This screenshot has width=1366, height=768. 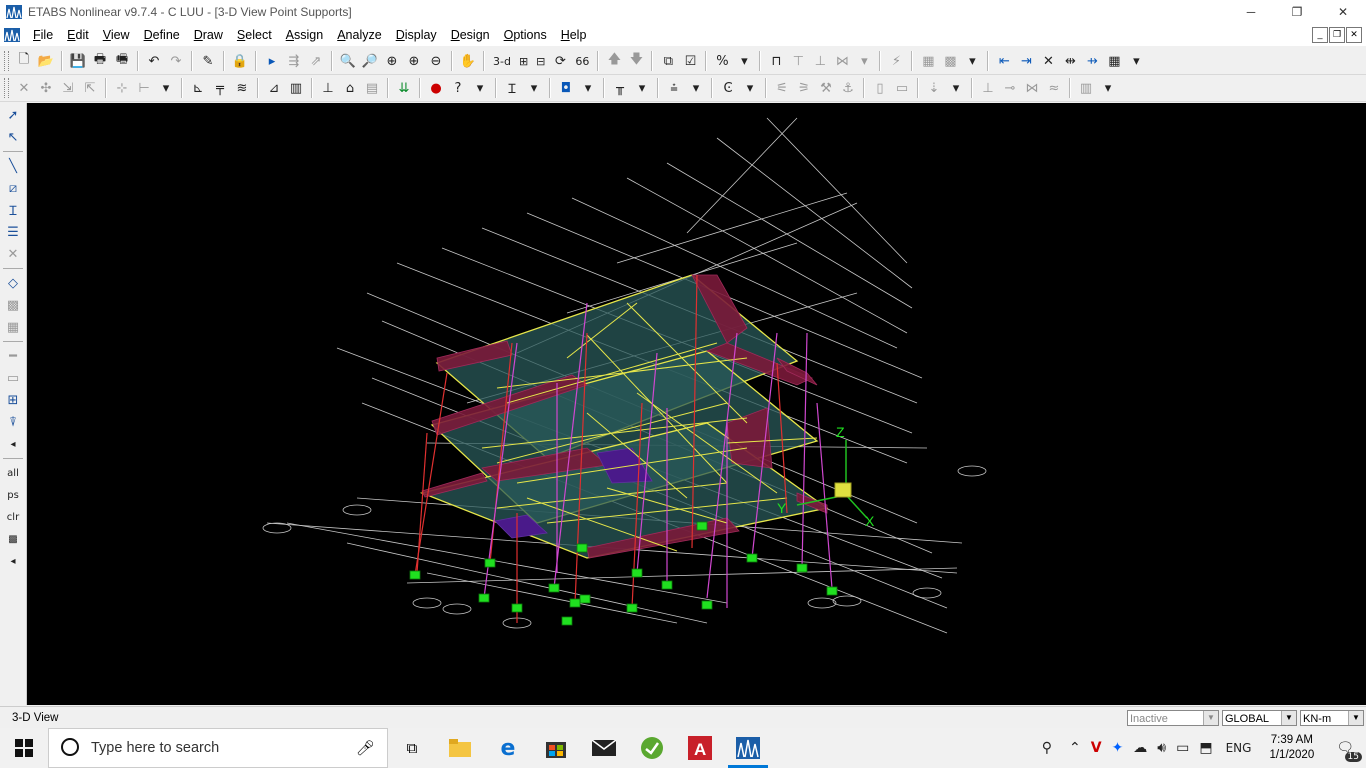 What do you see at coordinates (392, 61) in the screenshot?
I see `zoom-previous-icon: ⊕` at bounding box center [392, 61].